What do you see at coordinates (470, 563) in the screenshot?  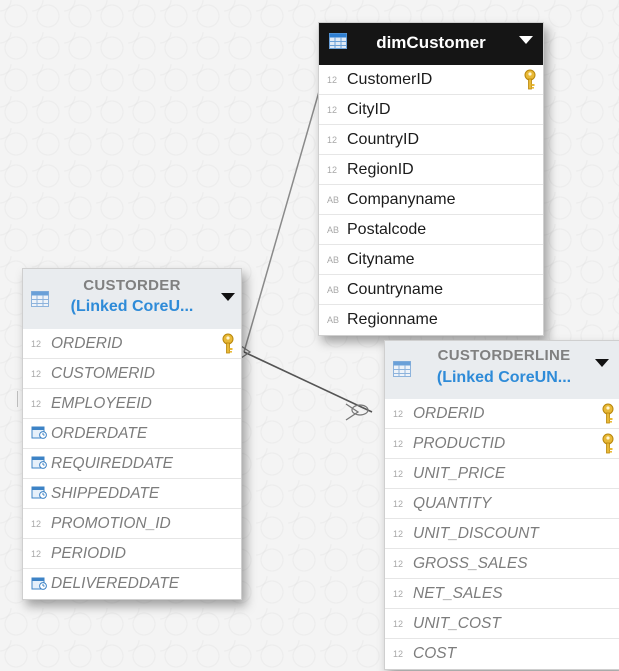 I see `column-name: GROSS_SALES` at bounding box center [470, 563].